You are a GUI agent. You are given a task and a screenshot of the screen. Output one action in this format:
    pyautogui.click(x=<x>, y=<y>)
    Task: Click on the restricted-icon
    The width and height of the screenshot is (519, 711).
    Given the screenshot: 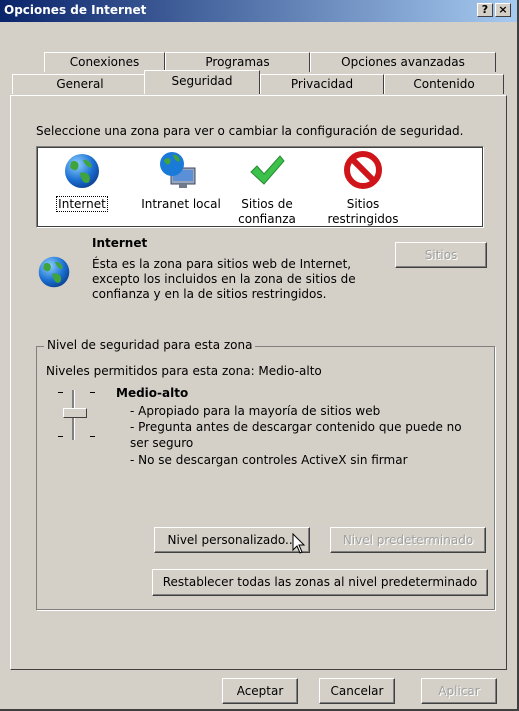 What is the action you would take?
    pyautogui.click(x=363, y=170)
    